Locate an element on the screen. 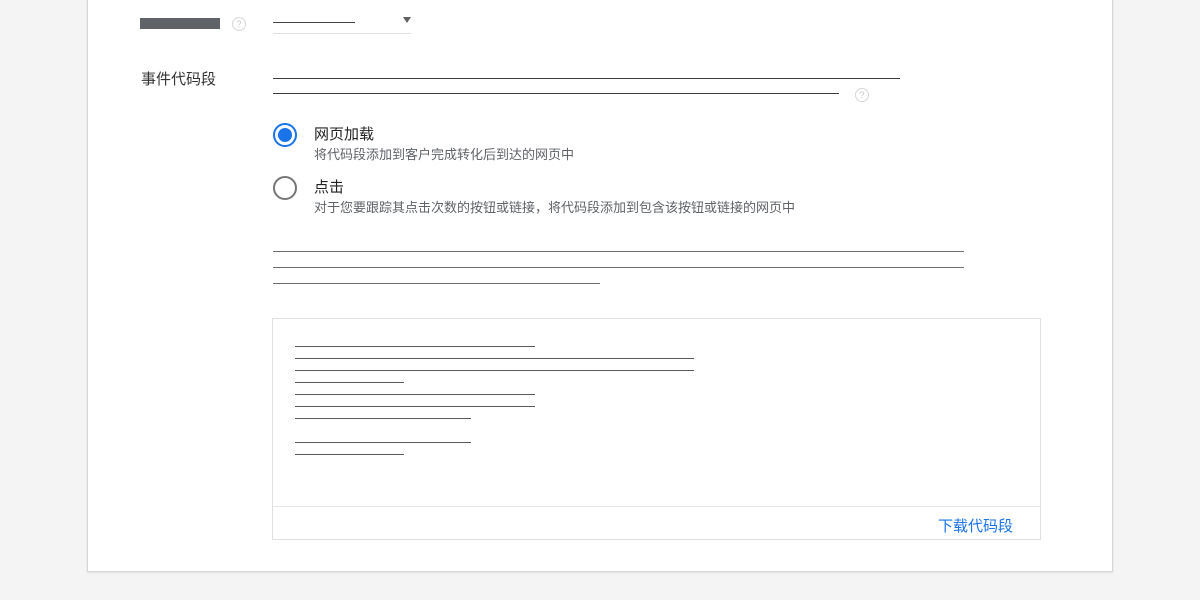 This screenshot has height=600, width=1200. dropdown-arrow-icon is located at coordinates (407, 20).